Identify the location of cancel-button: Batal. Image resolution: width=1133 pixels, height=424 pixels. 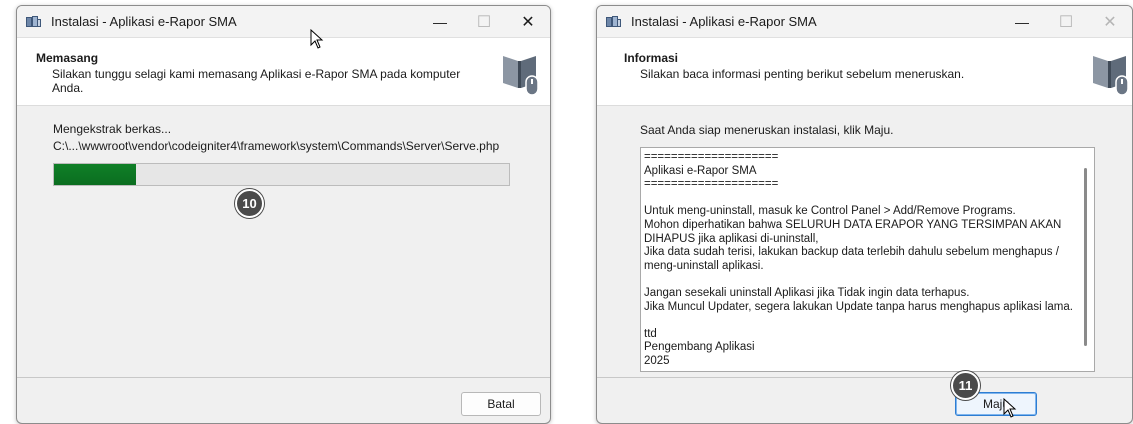
(501, 404).